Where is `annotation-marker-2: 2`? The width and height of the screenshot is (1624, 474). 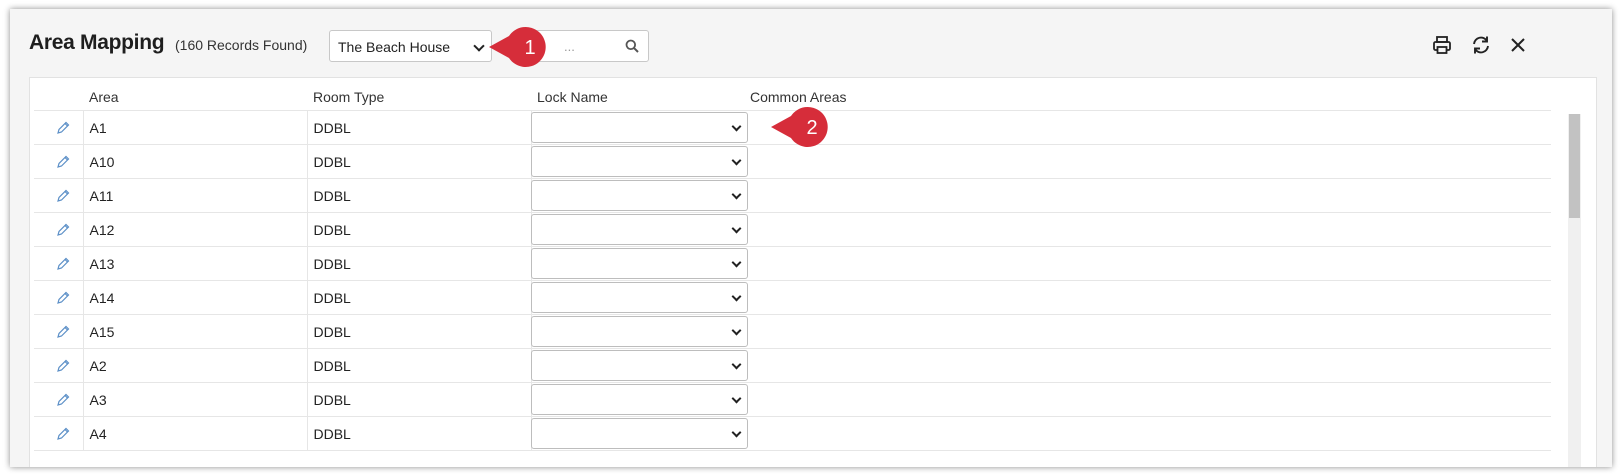 annotation-marker-2: 2 is located at coordinates (799, 127).